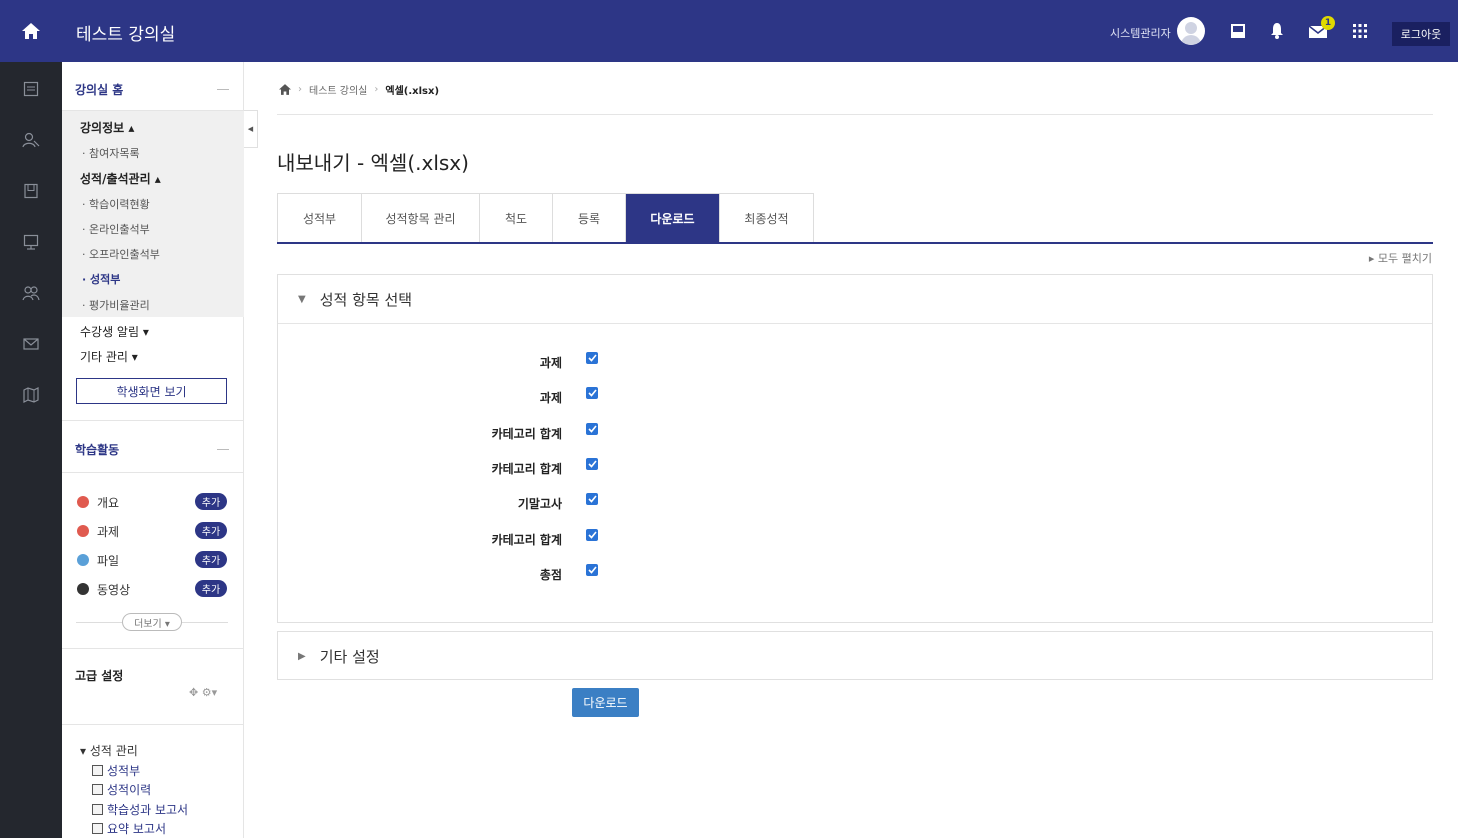 Image resolution: width=1458 pixels, height=838 pixels. What do you see at coordinates (550, 398) in the screenshot?
I see `grade-item-label: 과제` at bounding box center [550, 398].